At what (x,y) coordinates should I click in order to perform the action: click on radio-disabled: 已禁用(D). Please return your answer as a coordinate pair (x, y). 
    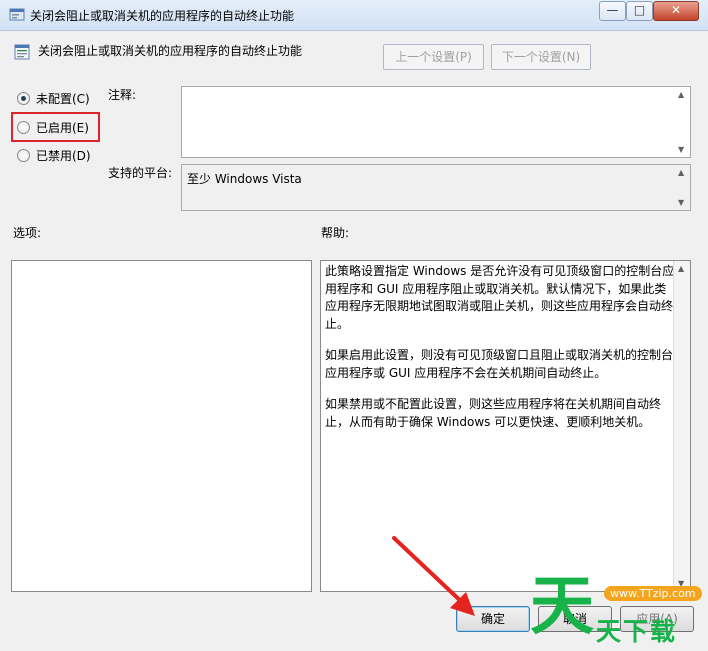
    Looking at the image, I should click on (54, 155).